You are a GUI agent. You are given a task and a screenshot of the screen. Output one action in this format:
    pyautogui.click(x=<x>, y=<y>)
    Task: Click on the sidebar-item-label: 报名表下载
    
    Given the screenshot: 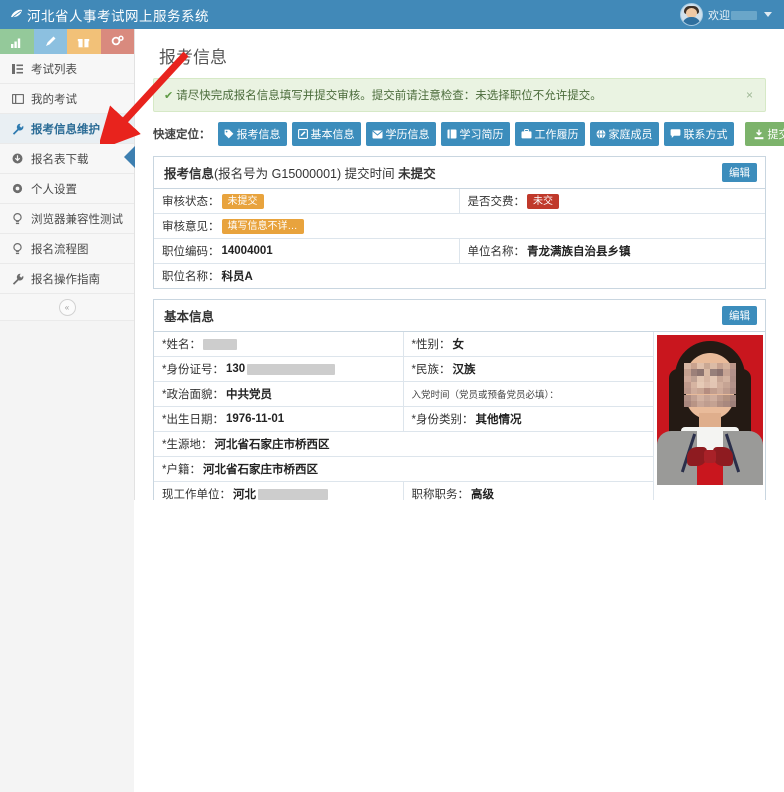 What is the action you would take?
    pyautogui.click(x=60, y=159)
    